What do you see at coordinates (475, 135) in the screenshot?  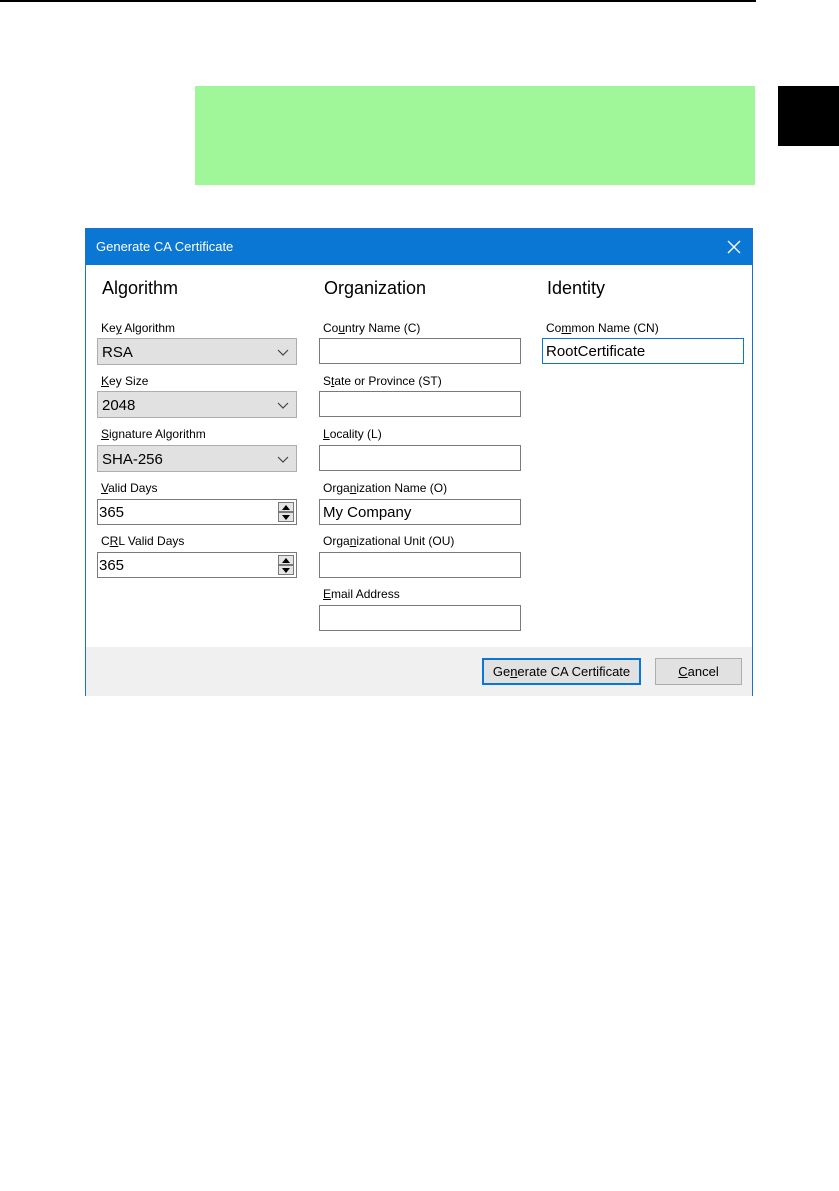 I see `highlight-box` at bounding box center [475, 135].